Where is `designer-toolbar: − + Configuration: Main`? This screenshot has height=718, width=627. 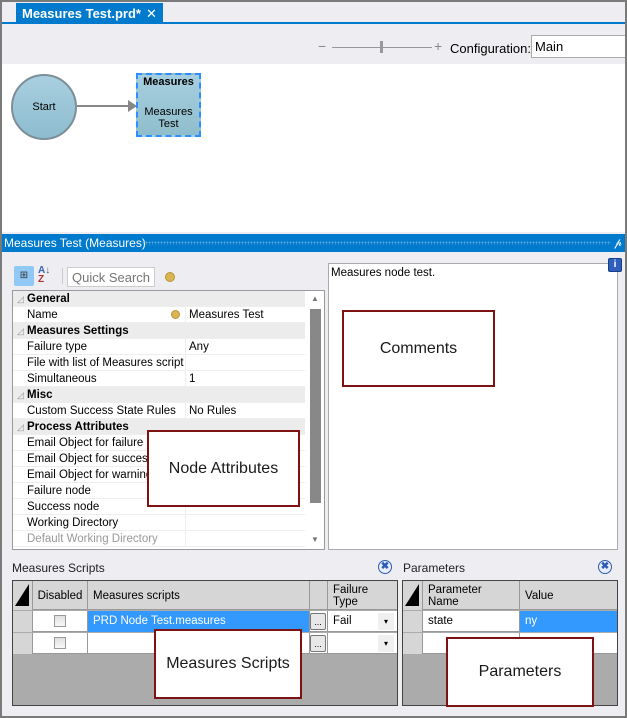 designer-toolbar: − + Configuration: Main is located at coordinates (313, 45).